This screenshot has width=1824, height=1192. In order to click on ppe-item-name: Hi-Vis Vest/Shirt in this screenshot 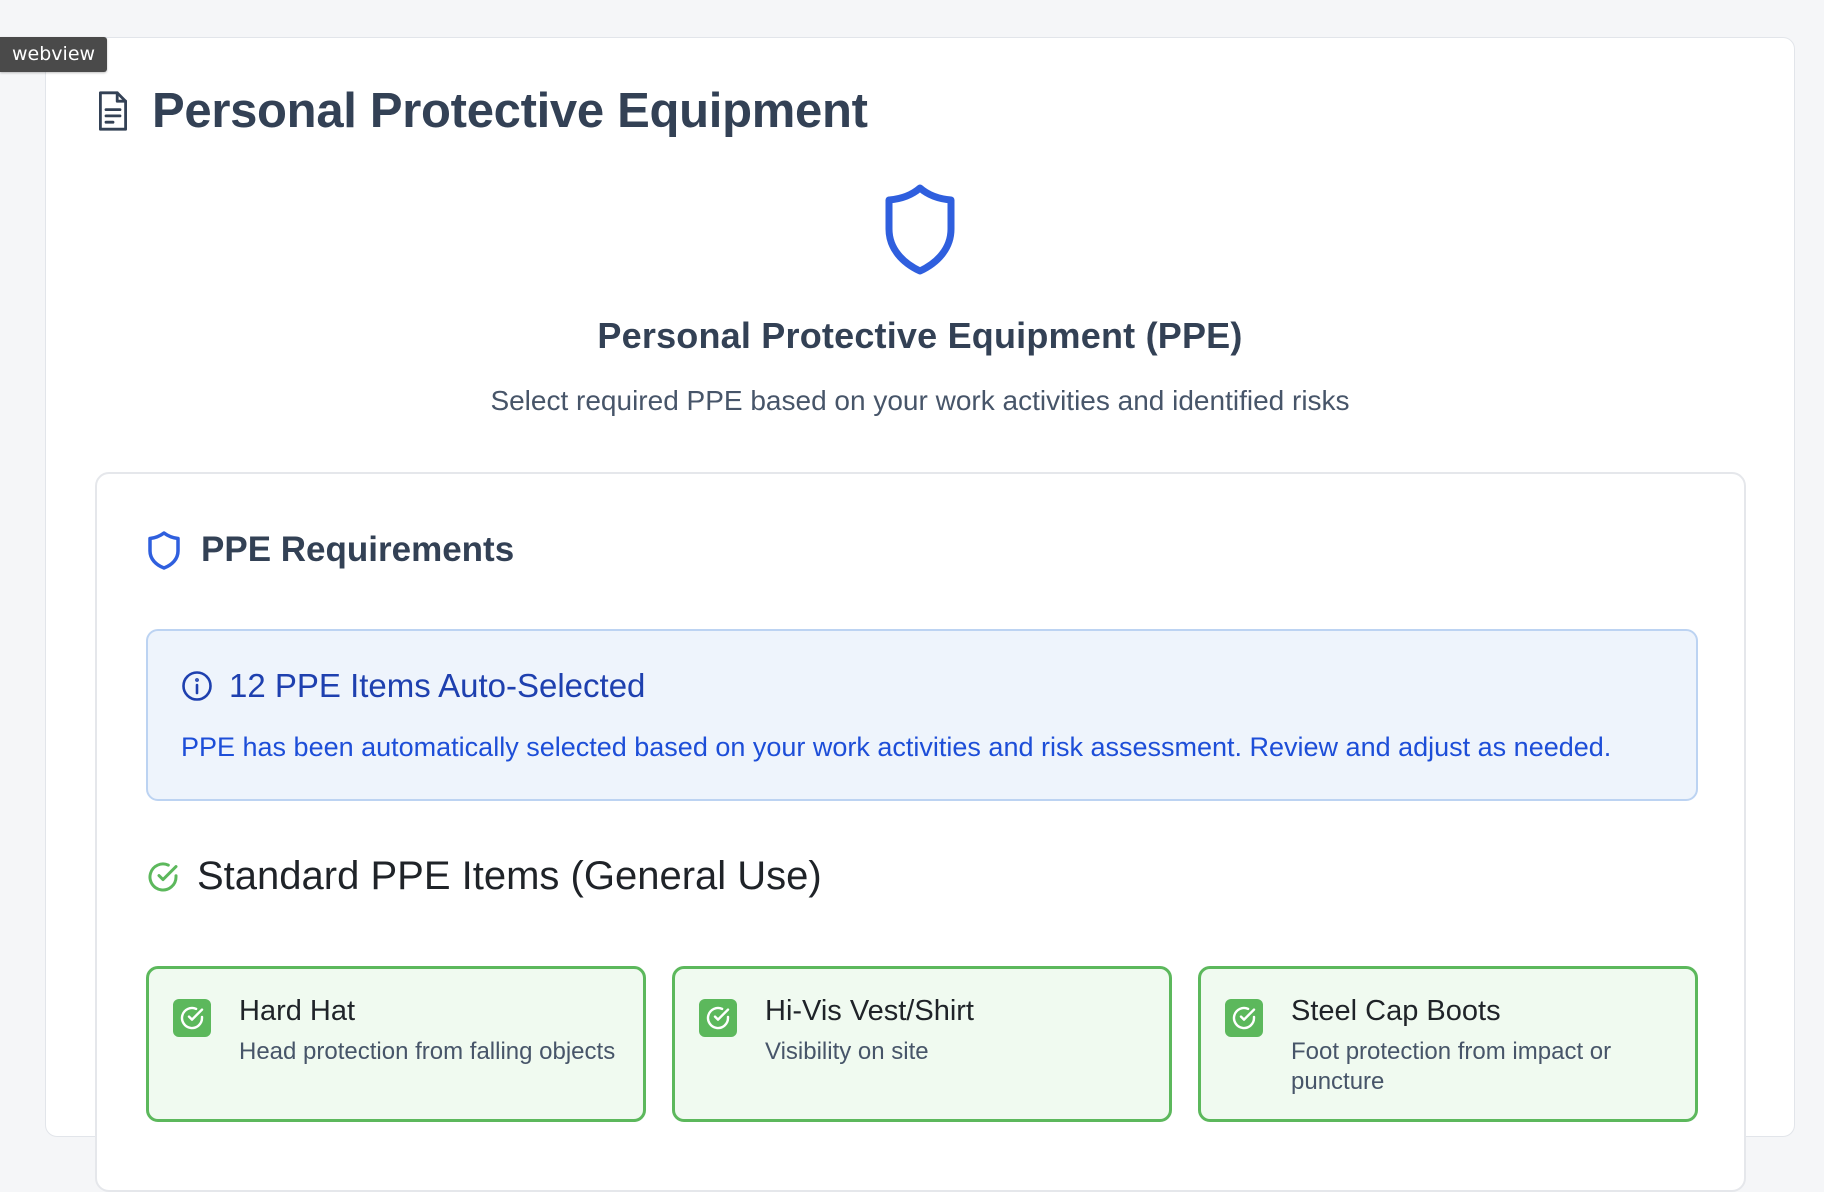, I will do `click(869, 1011)`.